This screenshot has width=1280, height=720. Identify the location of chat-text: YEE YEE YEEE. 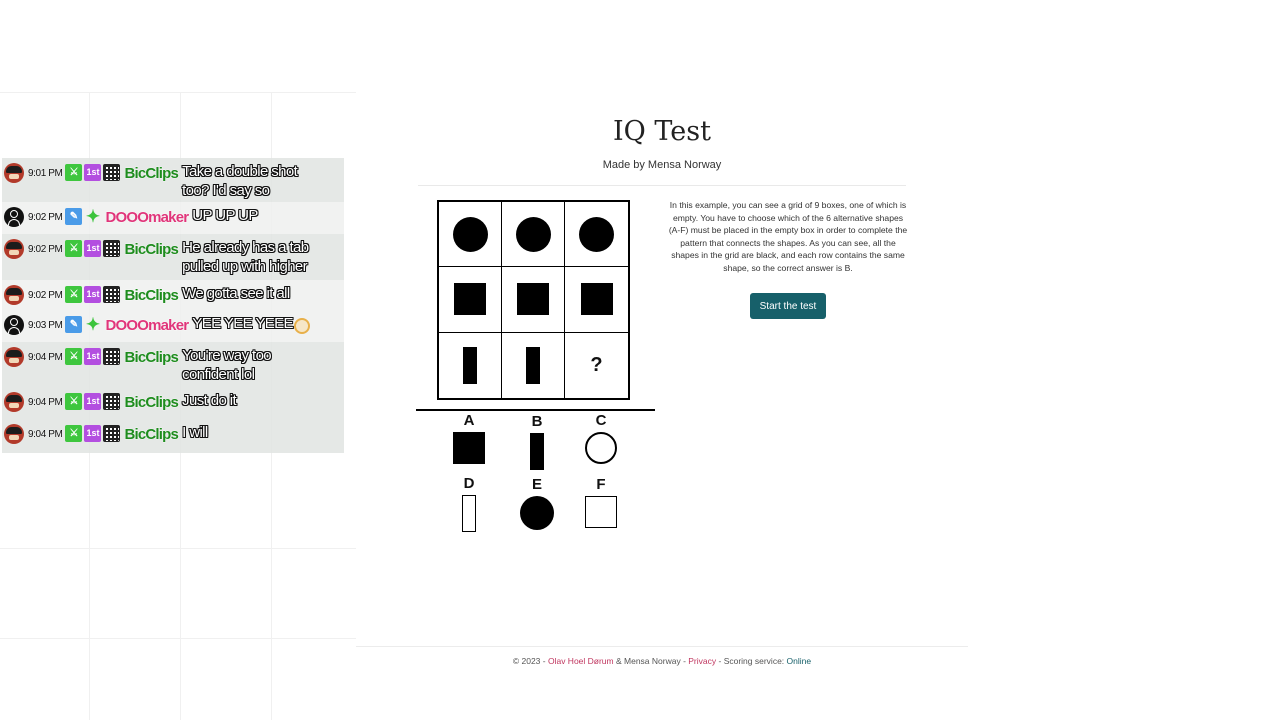
(242, 323).